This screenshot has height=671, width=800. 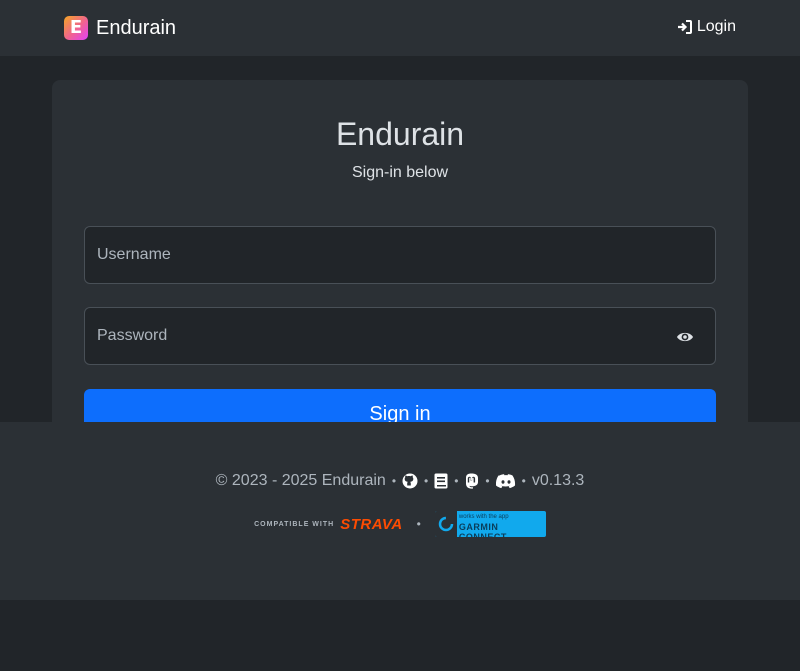 I want to click on book-icon, so click(x=441, y=481).